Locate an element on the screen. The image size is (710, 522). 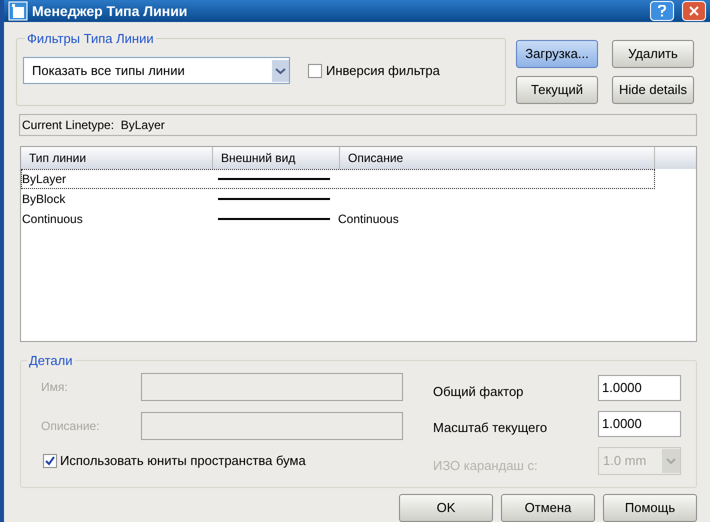
button: Текущий is located at coordinates (557, 90).